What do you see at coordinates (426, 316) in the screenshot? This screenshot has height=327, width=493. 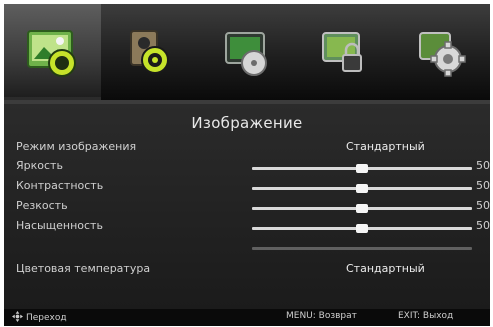 I see `exit-hint: EXIT: Выход` at bounding box center [426, 316].